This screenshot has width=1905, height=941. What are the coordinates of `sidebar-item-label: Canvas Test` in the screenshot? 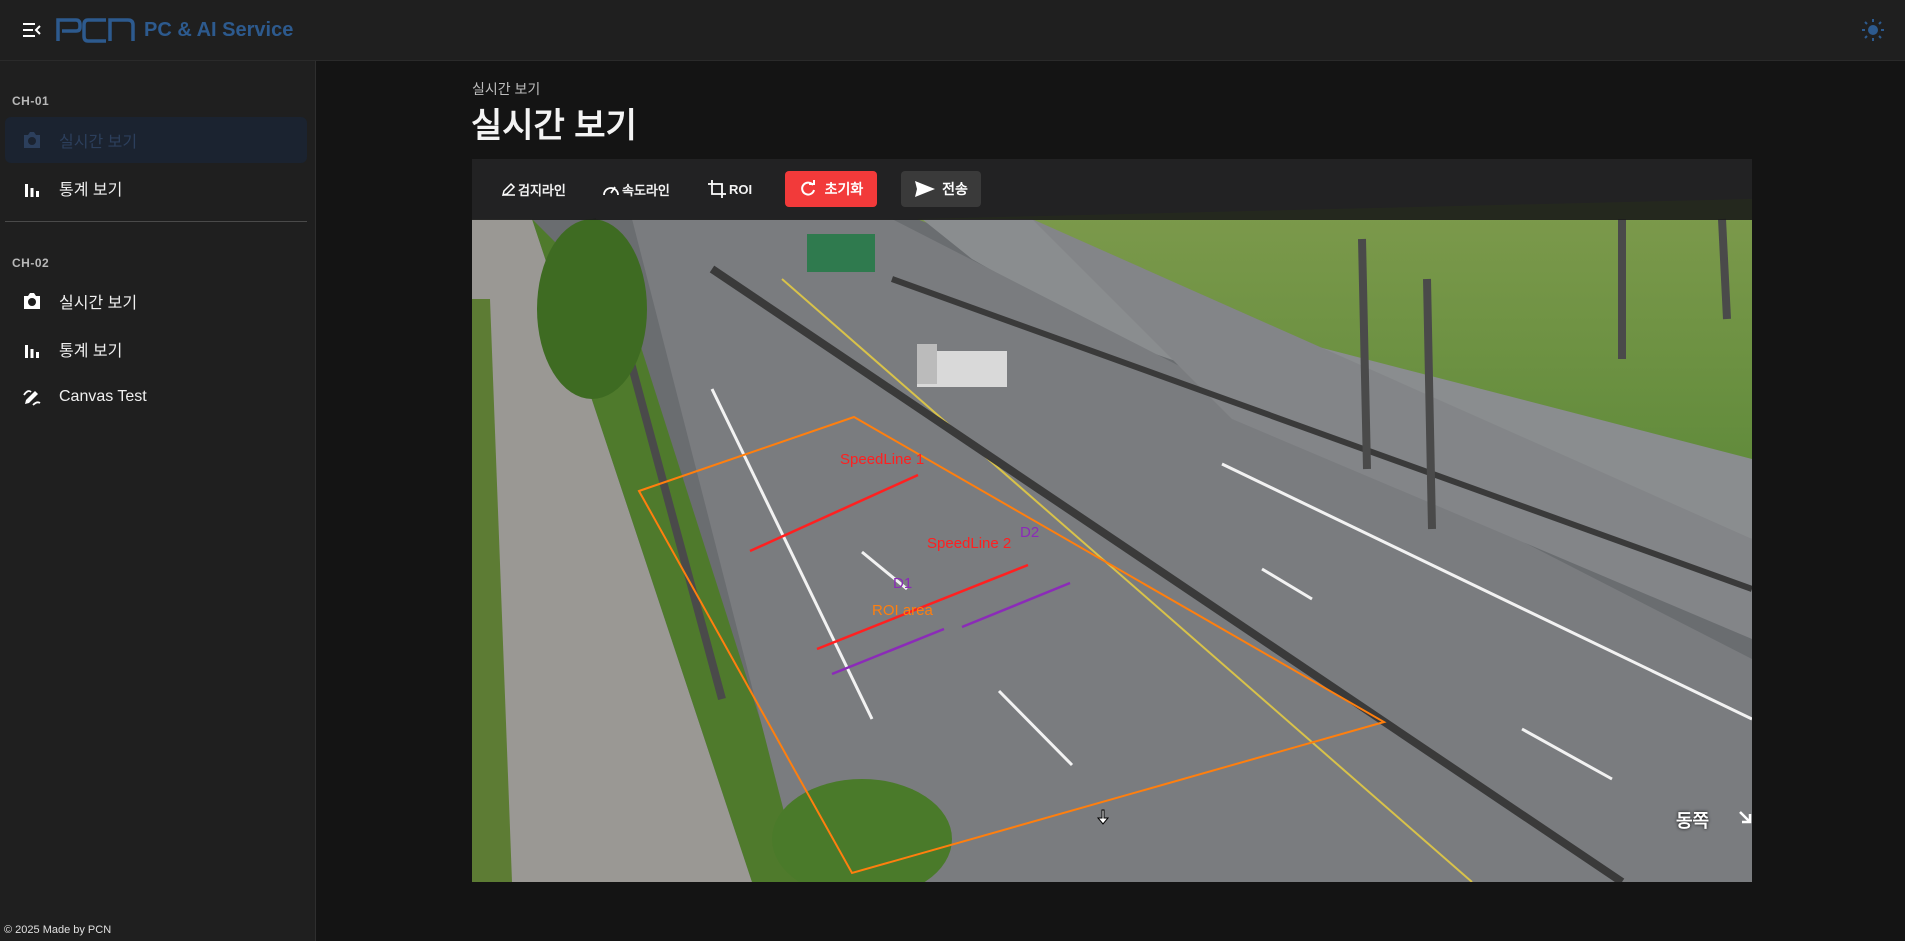 It's located at (103, 396).